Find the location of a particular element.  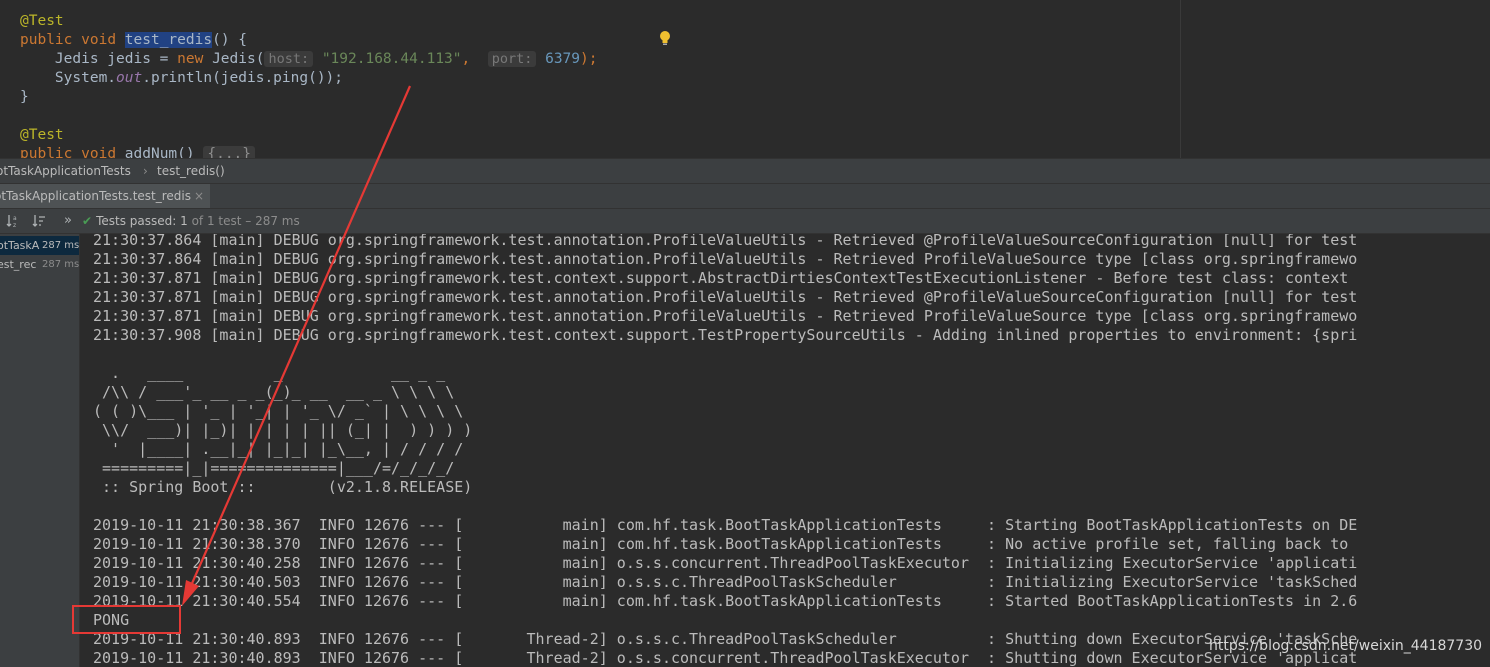

folded-code-marker: {...} is located at coordinates (229, 152).